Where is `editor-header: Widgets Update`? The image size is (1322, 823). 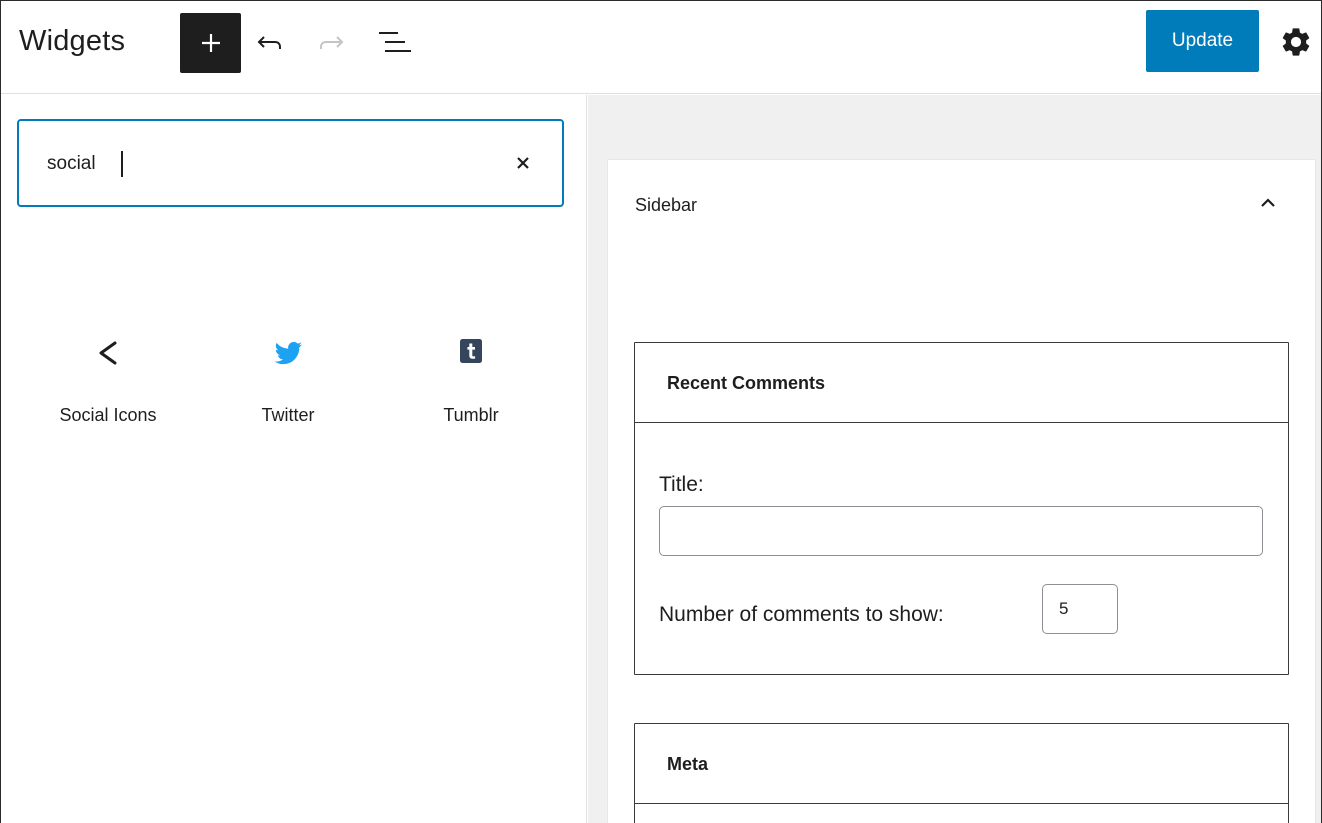
editor-header: Widgets Update is located at coordinates (661, 47).